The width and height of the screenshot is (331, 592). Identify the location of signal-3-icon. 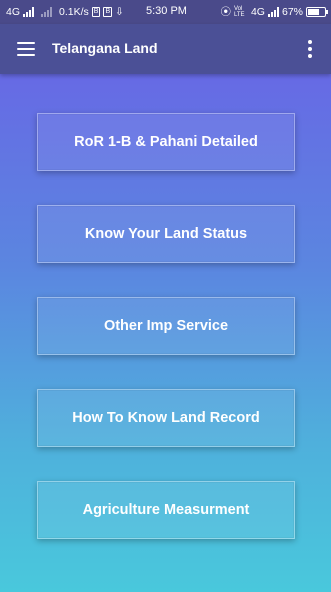
(273, 11).